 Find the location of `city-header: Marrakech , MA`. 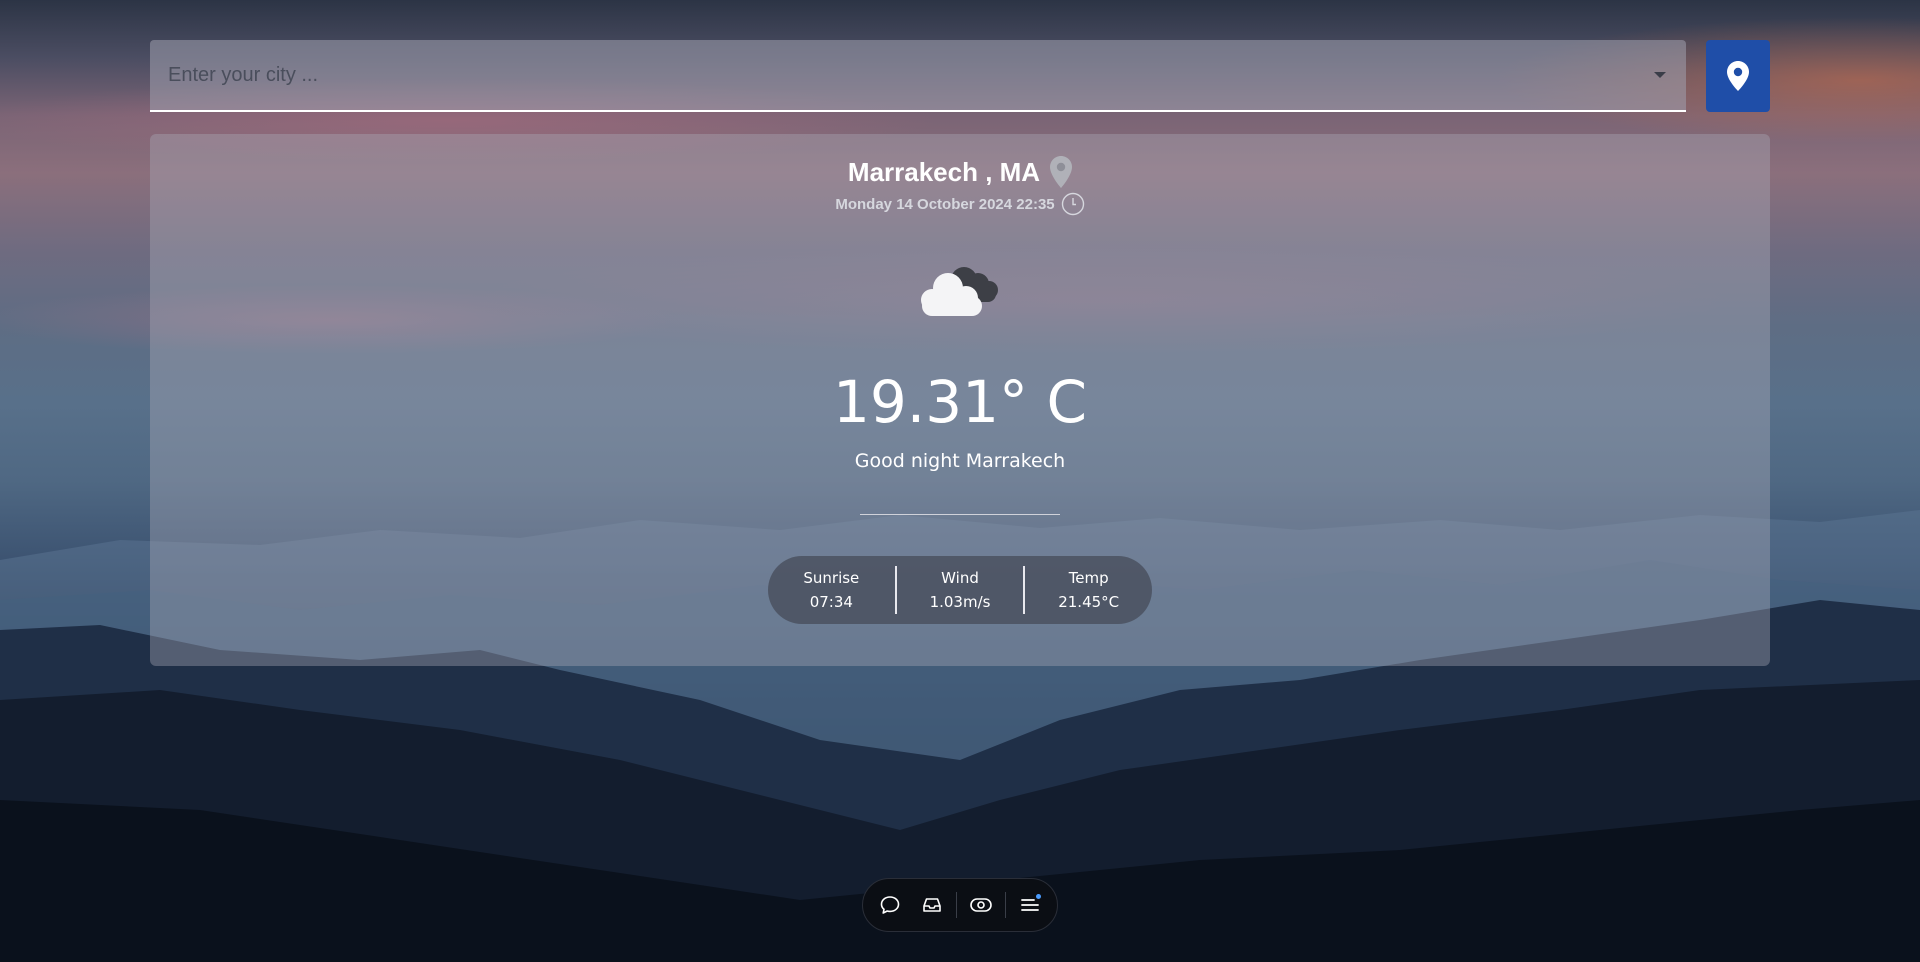

city-header: Marrakech , MA is located at coordinates (960, 172).